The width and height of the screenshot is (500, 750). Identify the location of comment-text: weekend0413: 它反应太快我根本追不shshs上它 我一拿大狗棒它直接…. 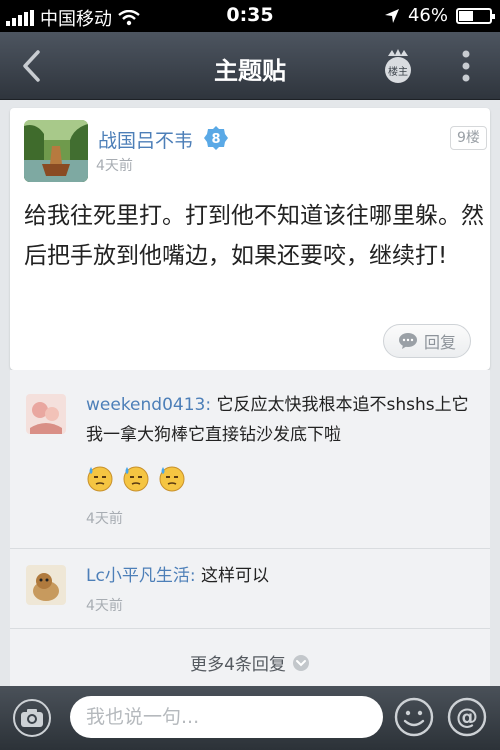
(281, 420).